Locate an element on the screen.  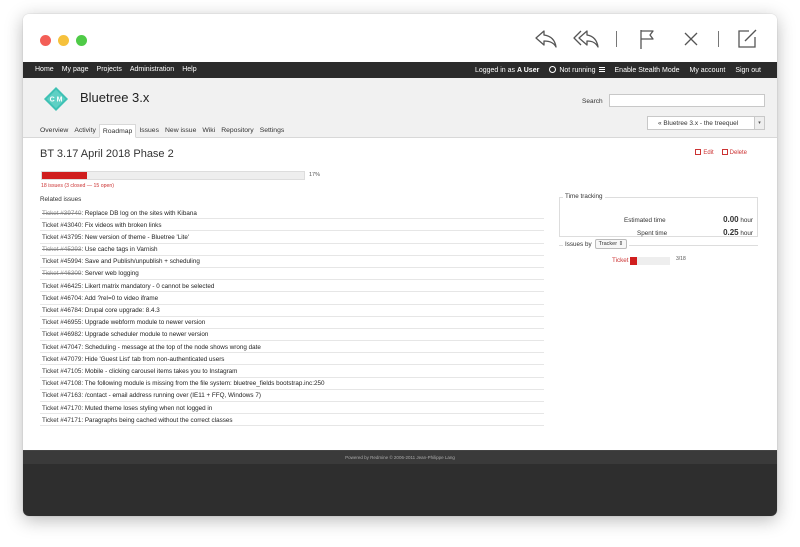
tab-issues: Issues is located at coordinates (149, 131).